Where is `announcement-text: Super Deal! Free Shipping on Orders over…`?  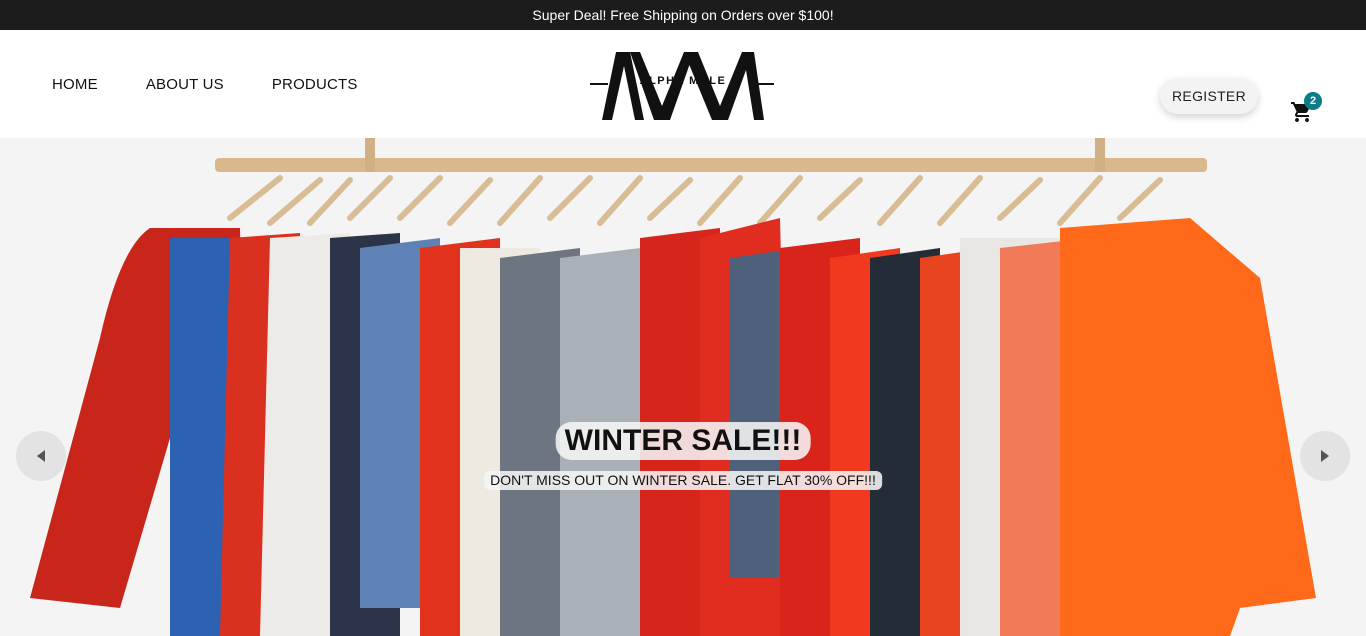
announcement-text: Super Deal! Free Shipping on Orders over… is located at coordinates (683, 15).